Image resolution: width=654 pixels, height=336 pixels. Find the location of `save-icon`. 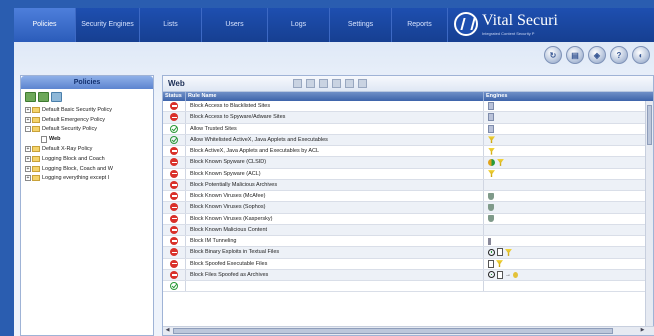

save-icon is located at coordinates (297, 83).